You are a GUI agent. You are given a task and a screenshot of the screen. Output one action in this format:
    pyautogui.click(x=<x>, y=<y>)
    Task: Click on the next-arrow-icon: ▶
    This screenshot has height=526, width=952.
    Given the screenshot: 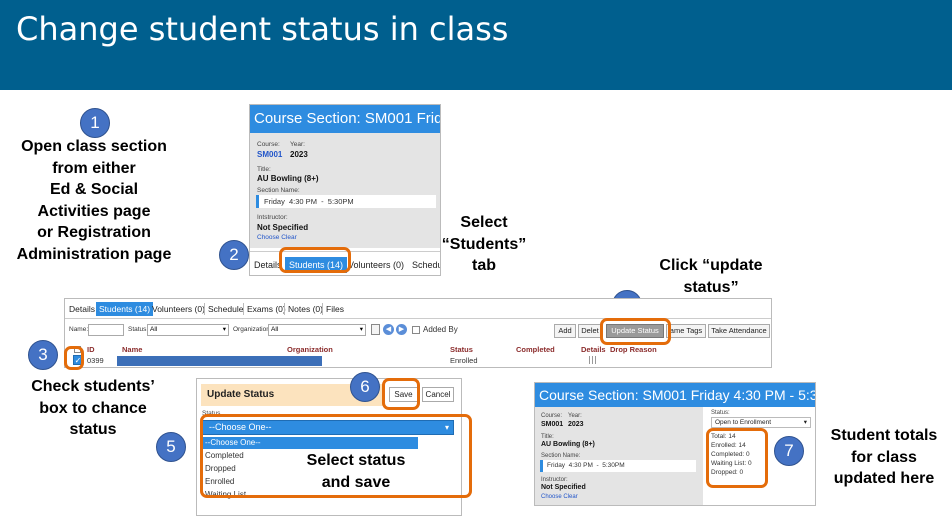 What is the action you would take?
    pyautogui.click(x=401, y=329)
    